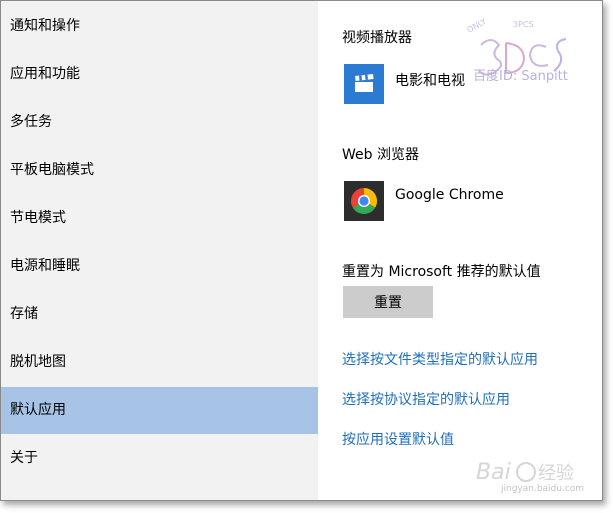 The image size is (613, 513). I want to click on choose-by-file-type-link: 选择按文件类型指定的默认应用, so click(440, 359).